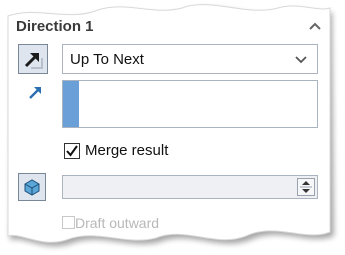  Describe the element at coordinates (190, 59) in the screenshot. I see `end-condition-dropdown: Up To Next` at that location.